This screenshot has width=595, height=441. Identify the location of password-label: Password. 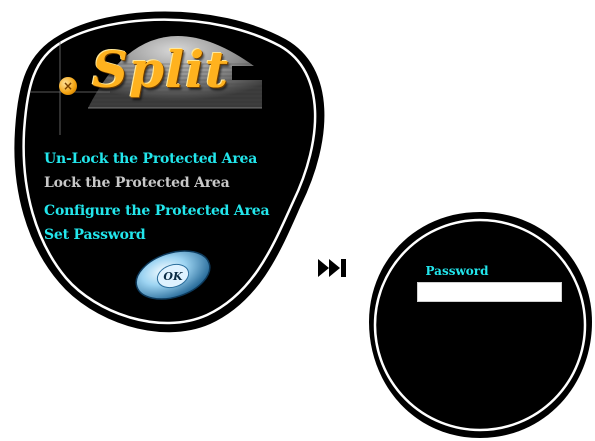
(457, 271).